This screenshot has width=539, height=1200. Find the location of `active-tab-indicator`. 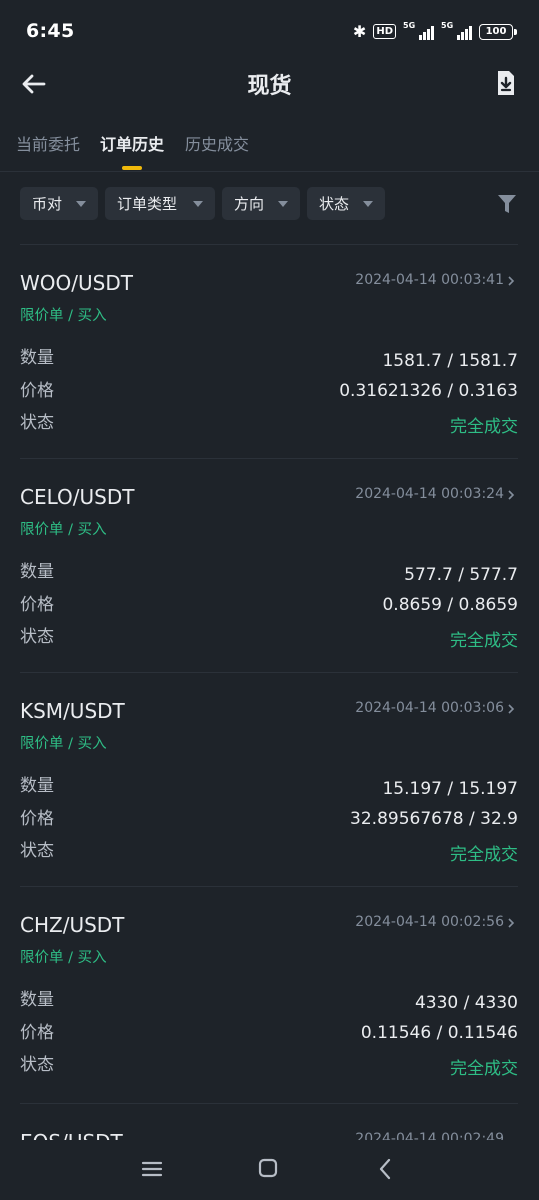

active-tab-indicator is located at coordinates (132, 168).